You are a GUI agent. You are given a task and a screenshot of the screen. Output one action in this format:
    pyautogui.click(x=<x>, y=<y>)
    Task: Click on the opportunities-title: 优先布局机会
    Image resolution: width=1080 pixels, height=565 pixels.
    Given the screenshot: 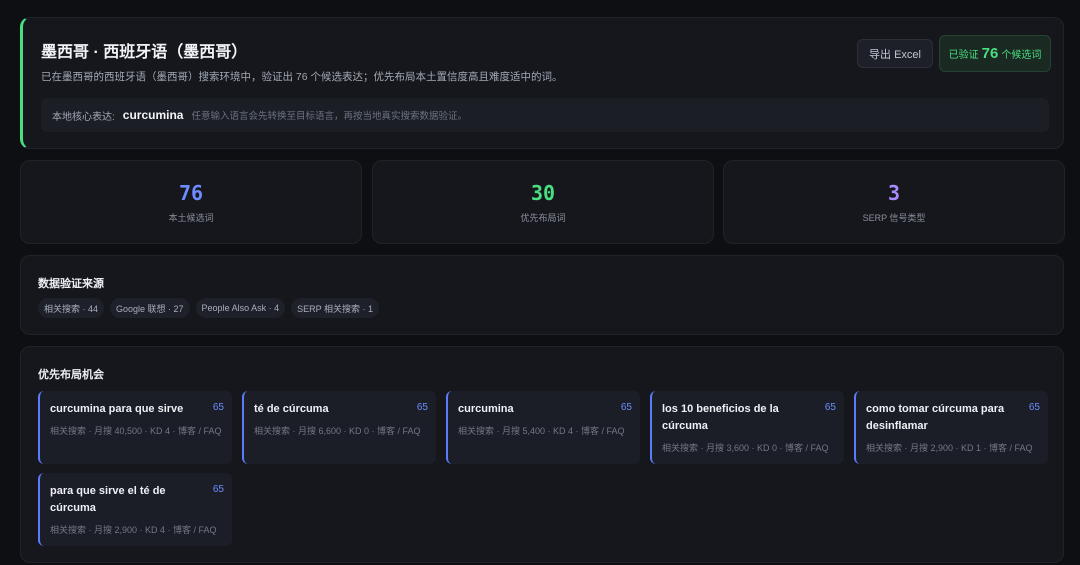 What is the action you would take?
    pyautogui.click(x=71, y=375)
    